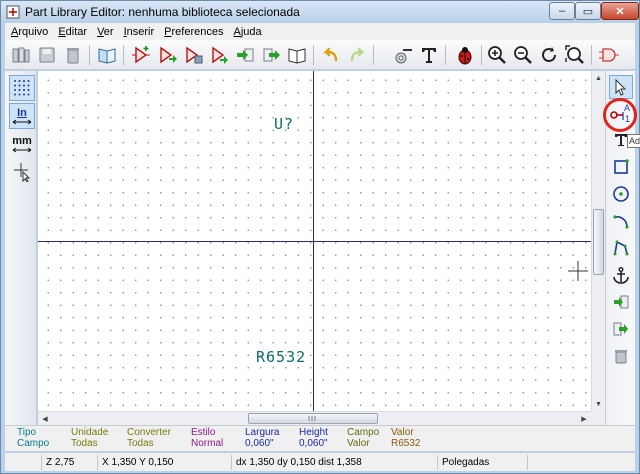  I want to click on new-component-icon, so click(141, 55).